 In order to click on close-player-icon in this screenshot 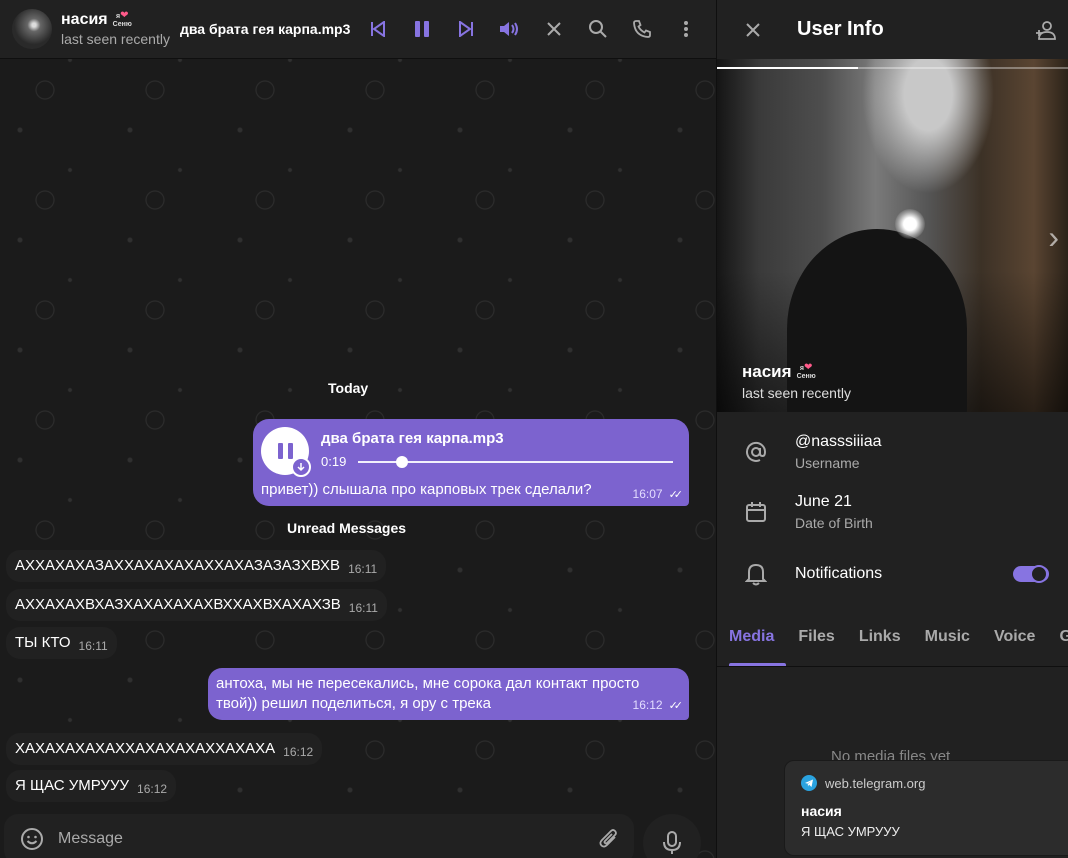, I will do `click(554, 29)`.